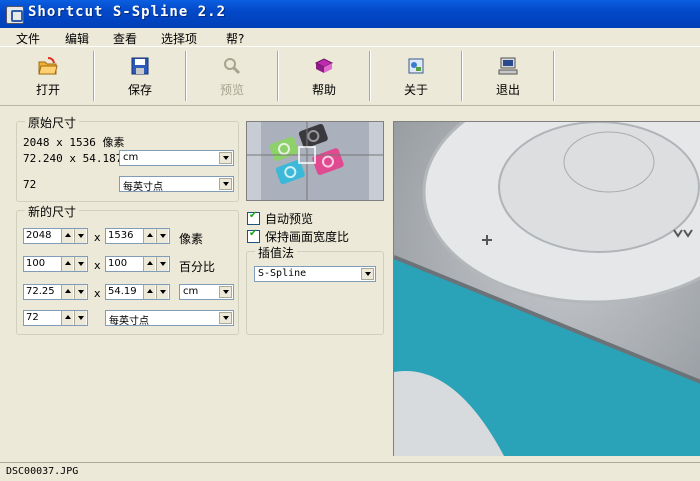 The image size is (700, 481). Describe the element at coordinates (55, 318) in the screenshot. I see `new-resolution-input: 72` at that location.